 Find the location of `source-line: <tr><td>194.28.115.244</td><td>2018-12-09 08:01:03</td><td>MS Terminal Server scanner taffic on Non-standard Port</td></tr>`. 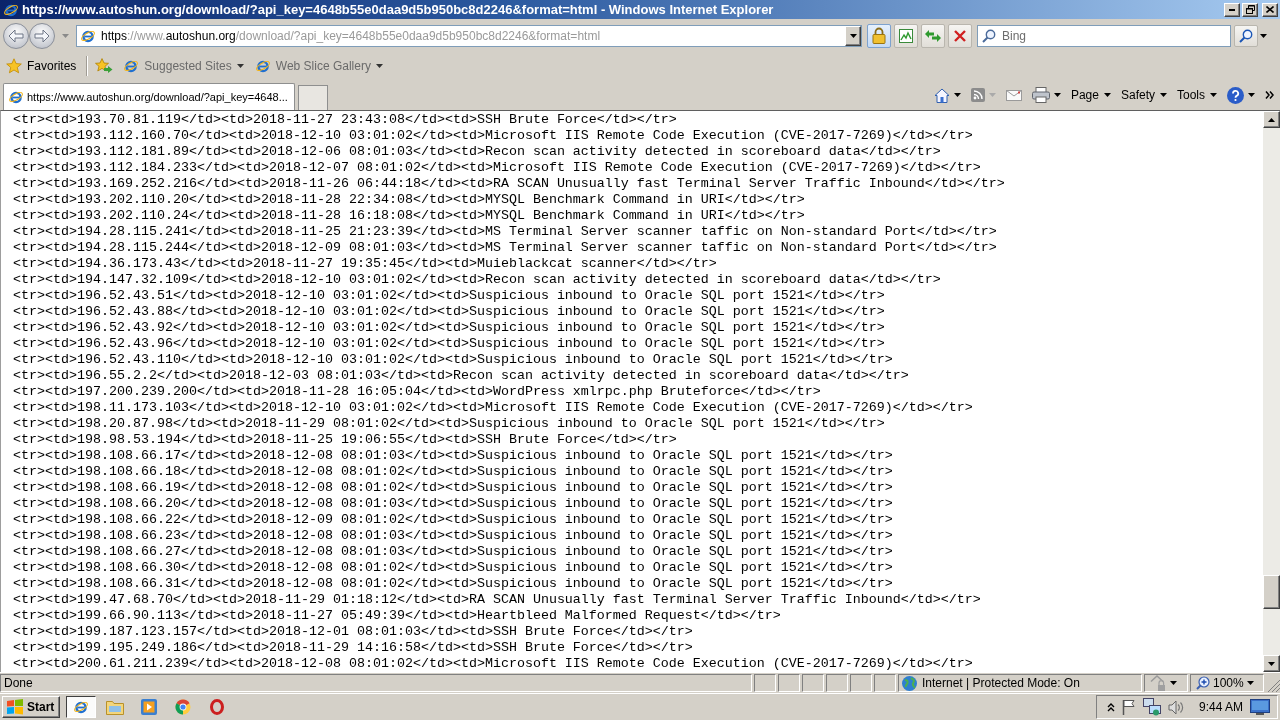

source-line: <tr><td>194.28.115.244</td><td>2018-12-09 08:01:03</td><td>MS Terminal Server scanner taffic on Non-standard Port</td></tr> is located at coordinates (505, 248).